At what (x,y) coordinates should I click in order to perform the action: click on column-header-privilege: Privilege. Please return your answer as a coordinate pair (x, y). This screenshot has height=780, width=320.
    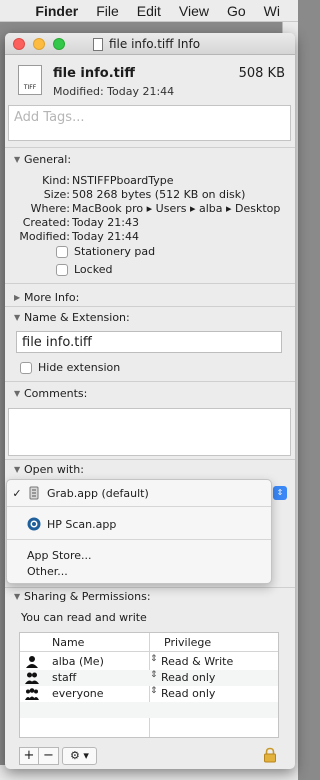
    Looking at the image, I should click on (187, 642).